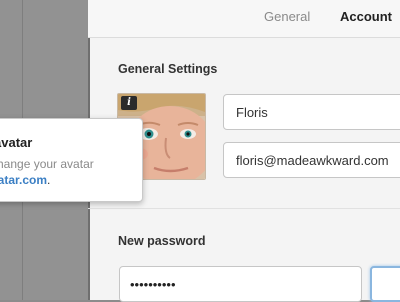 This screenshot has width=400, height=302. What do you see at coordinates (244, 208) in the screenshot?
I see `section-divider` at bounding box center [244, 208].